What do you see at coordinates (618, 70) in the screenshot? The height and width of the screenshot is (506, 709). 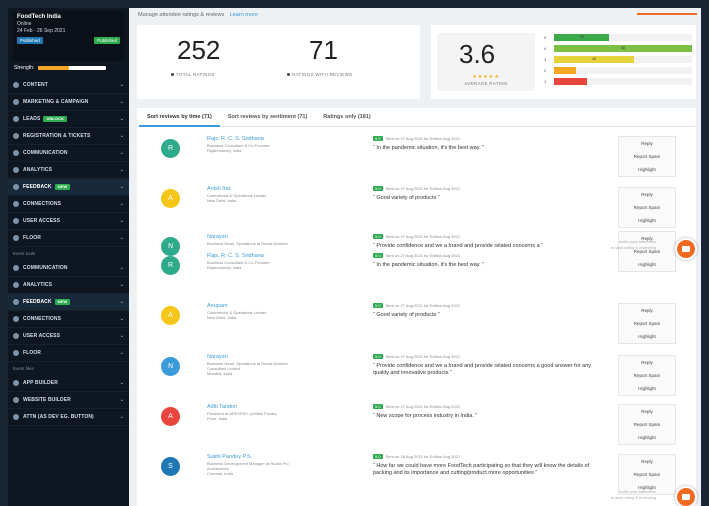 I see `rating-bar-row: 2` at bounding box center [618, 70].